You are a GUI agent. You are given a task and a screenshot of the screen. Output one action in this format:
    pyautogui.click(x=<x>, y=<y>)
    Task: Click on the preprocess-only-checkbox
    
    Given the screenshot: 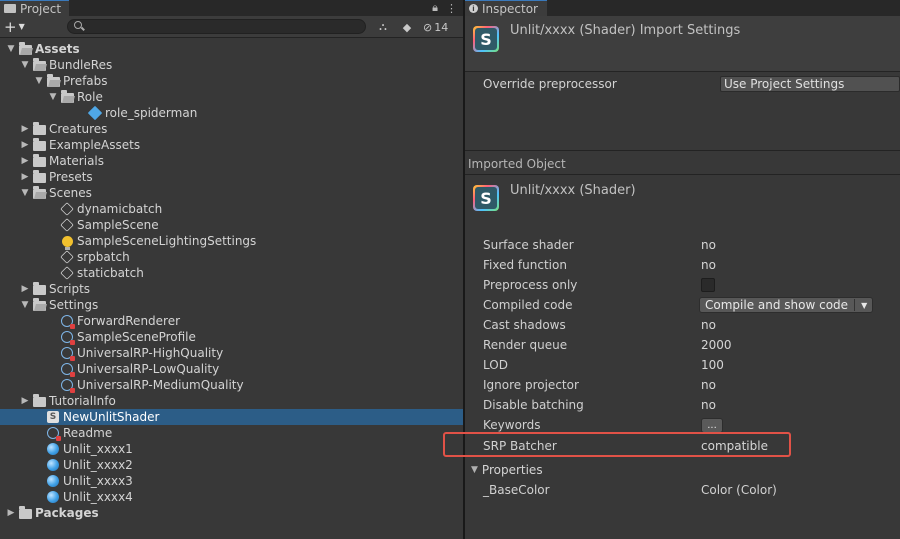 What is the action you would take?
    pyautogui.click(x=708, y=285)
    